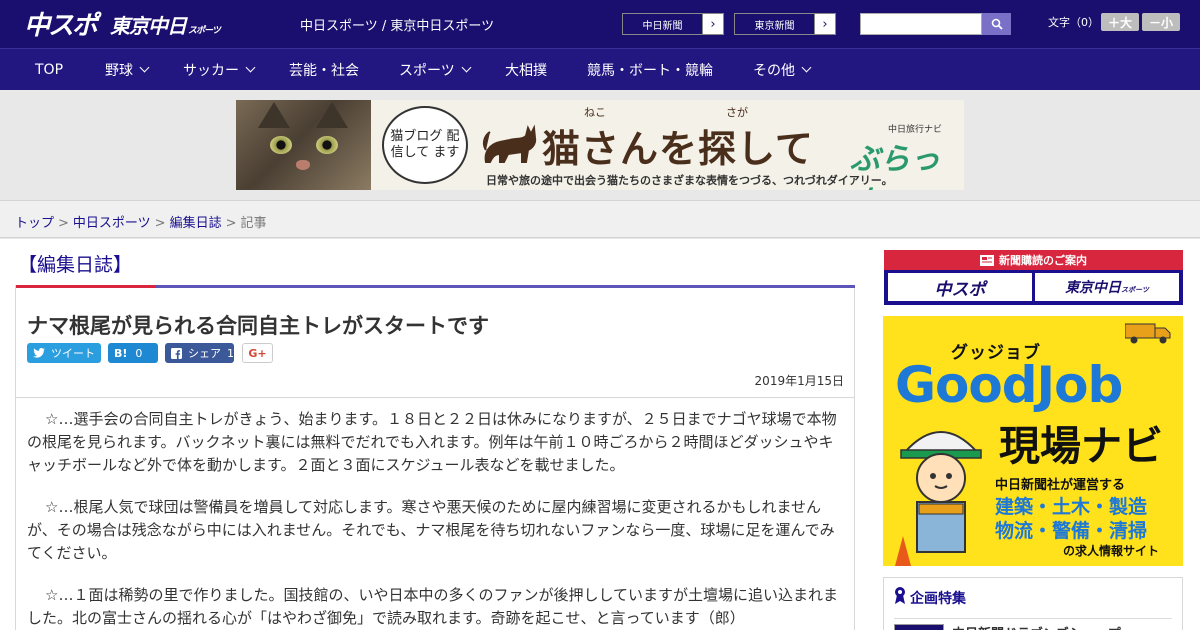 The width and height of the screenshot is (1200, 630). I want to click on twitter-icon, so click(39, 353).